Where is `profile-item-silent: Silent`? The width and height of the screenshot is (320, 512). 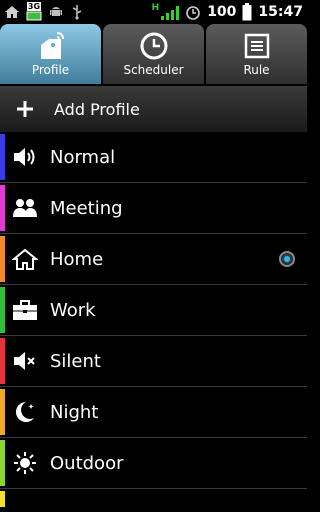
profile-item-silent: Silent is located at coordinates (153, 361).